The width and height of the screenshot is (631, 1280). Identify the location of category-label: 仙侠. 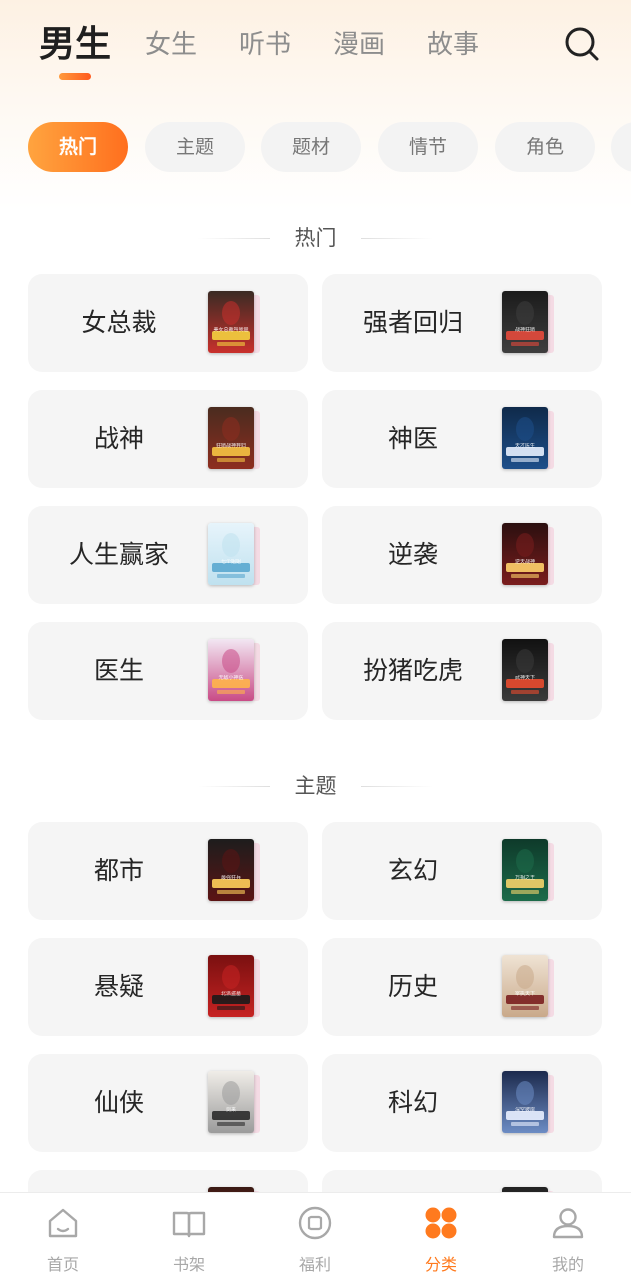
(118, 1102).